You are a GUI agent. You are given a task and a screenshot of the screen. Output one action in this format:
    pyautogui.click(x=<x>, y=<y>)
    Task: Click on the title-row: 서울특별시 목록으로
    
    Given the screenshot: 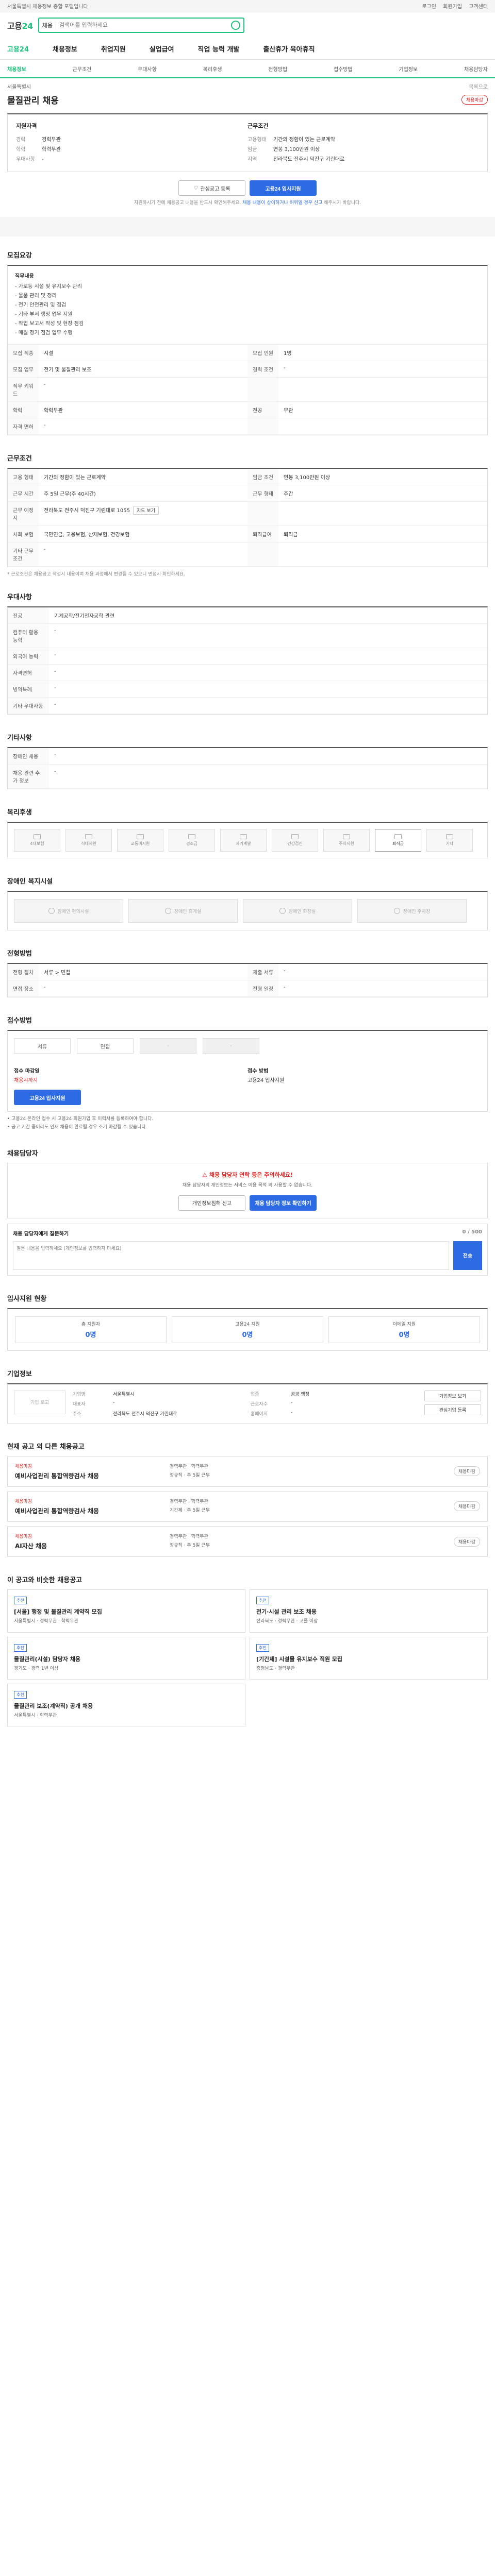 What is the action you would take?
    pyautogui.click(x=247, y=84)
    